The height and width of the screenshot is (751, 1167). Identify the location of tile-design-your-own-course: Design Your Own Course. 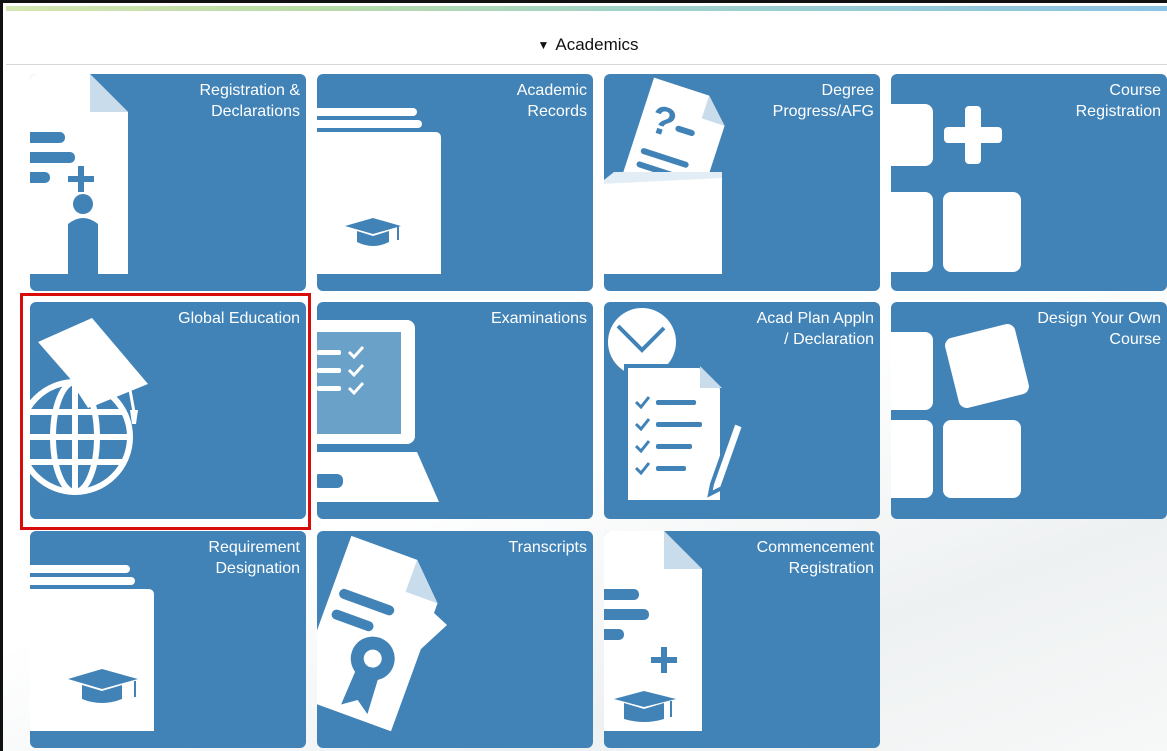
(1029, 410).